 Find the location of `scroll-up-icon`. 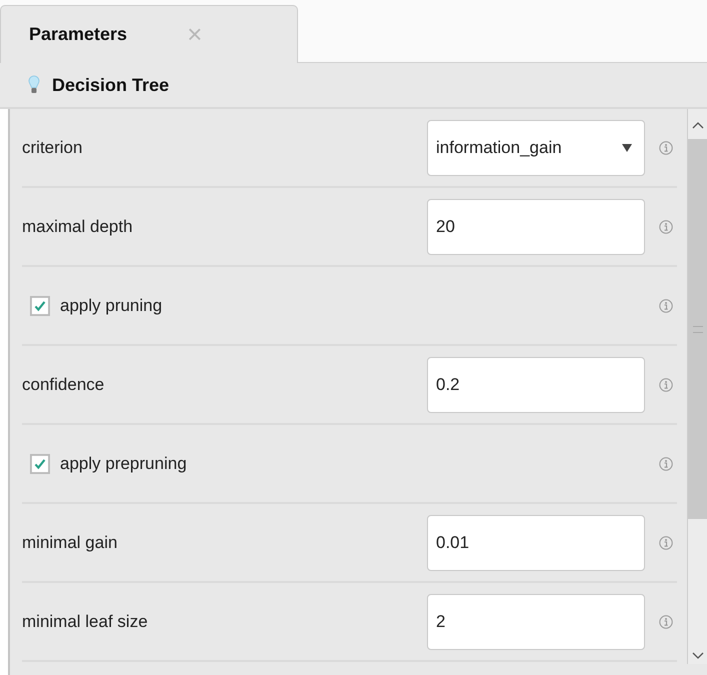

scroll-up-icon is located at coordinates (697, 125).